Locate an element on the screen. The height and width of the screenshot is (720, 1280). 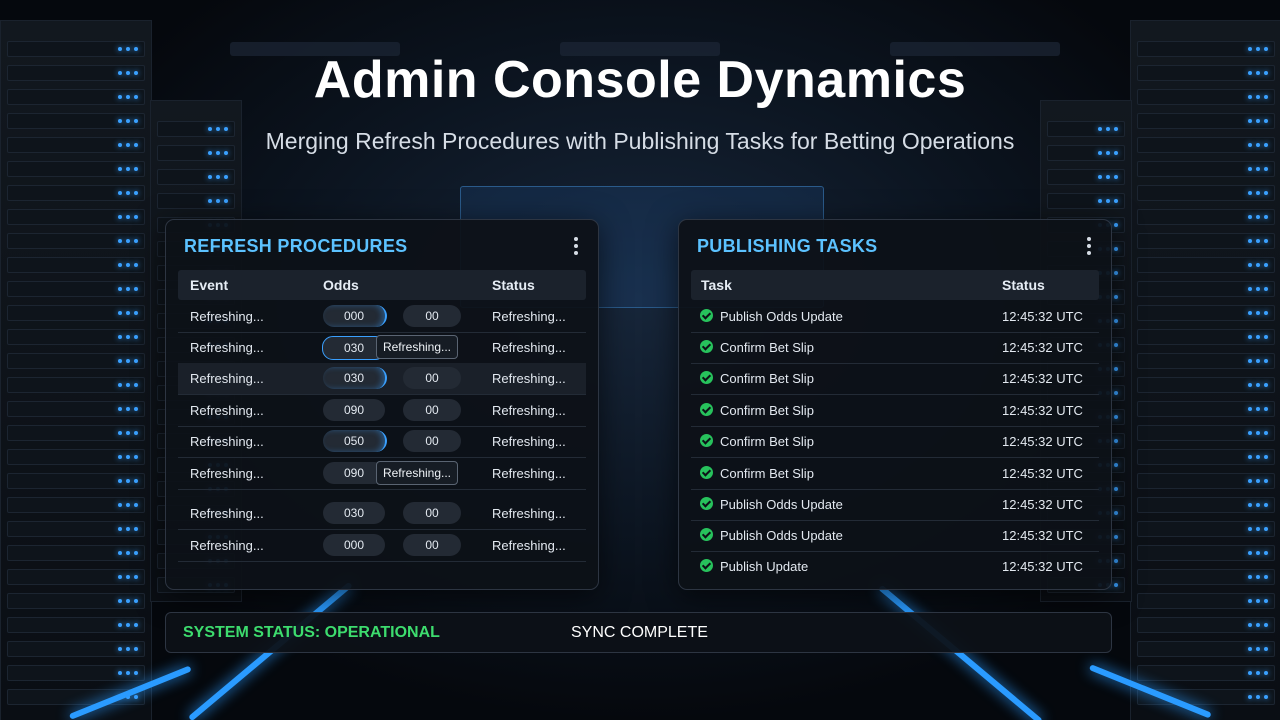
system-status-text: SYSTEM STATUS: OPERATIONAL is located at coordinates (311, 632).